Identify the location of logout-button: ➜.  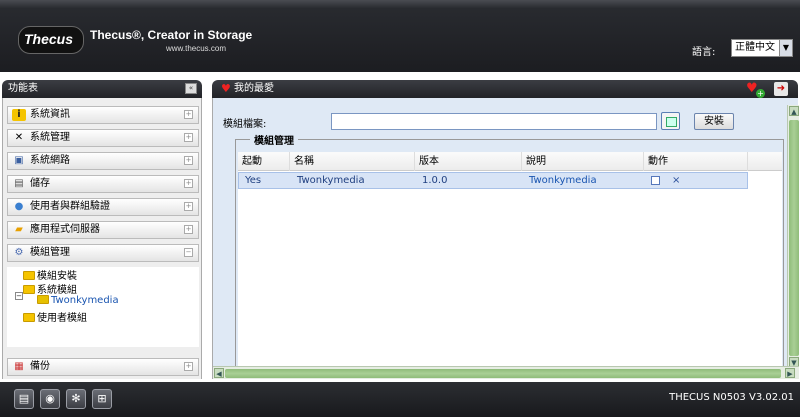
(781, 89).